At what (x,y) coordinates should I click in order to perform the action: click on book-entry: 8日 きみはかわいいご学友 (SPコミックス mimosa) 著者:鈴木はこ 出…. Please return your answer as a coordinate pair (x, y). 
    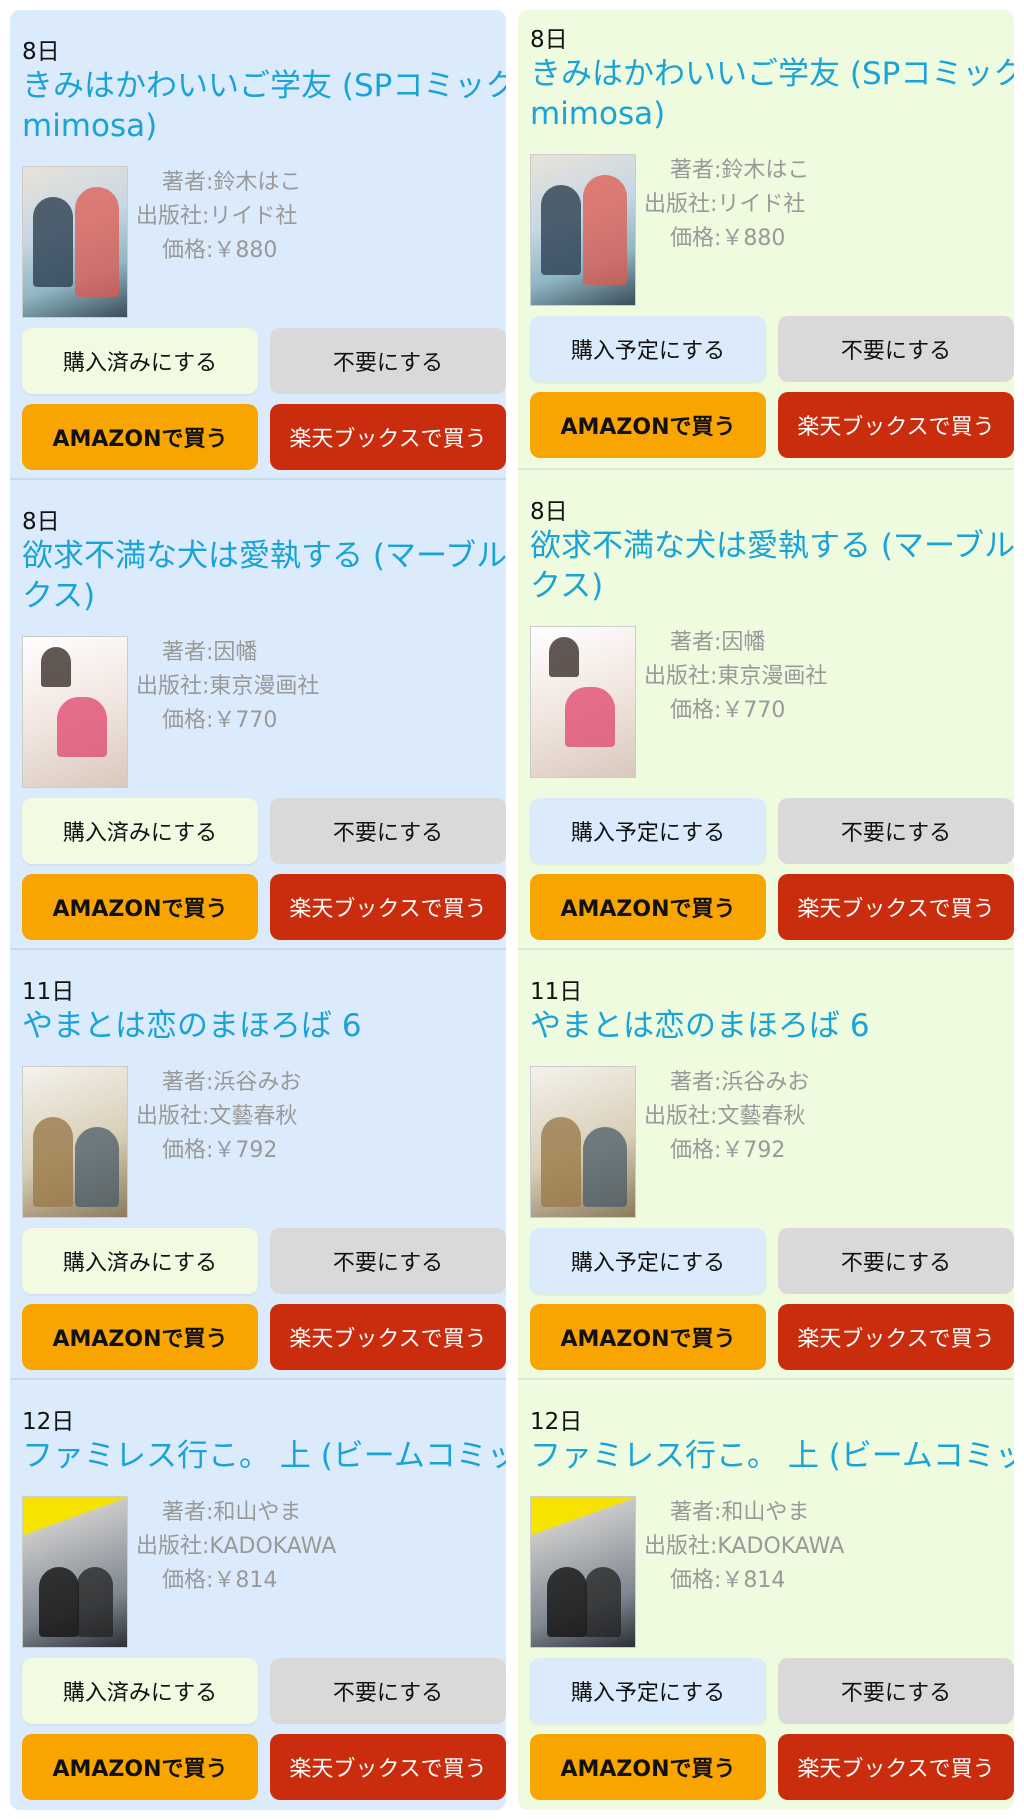
    Looking at the image, I should click on (766, 240).